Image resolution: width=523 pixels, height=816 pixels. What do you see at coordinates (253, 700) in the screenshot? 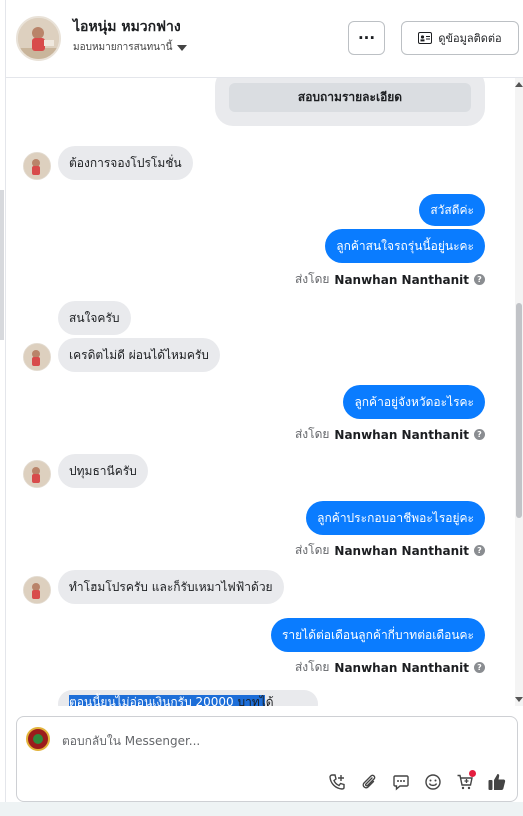
I see `unselected-text: บาทได้` at bounding box center [253, 700].